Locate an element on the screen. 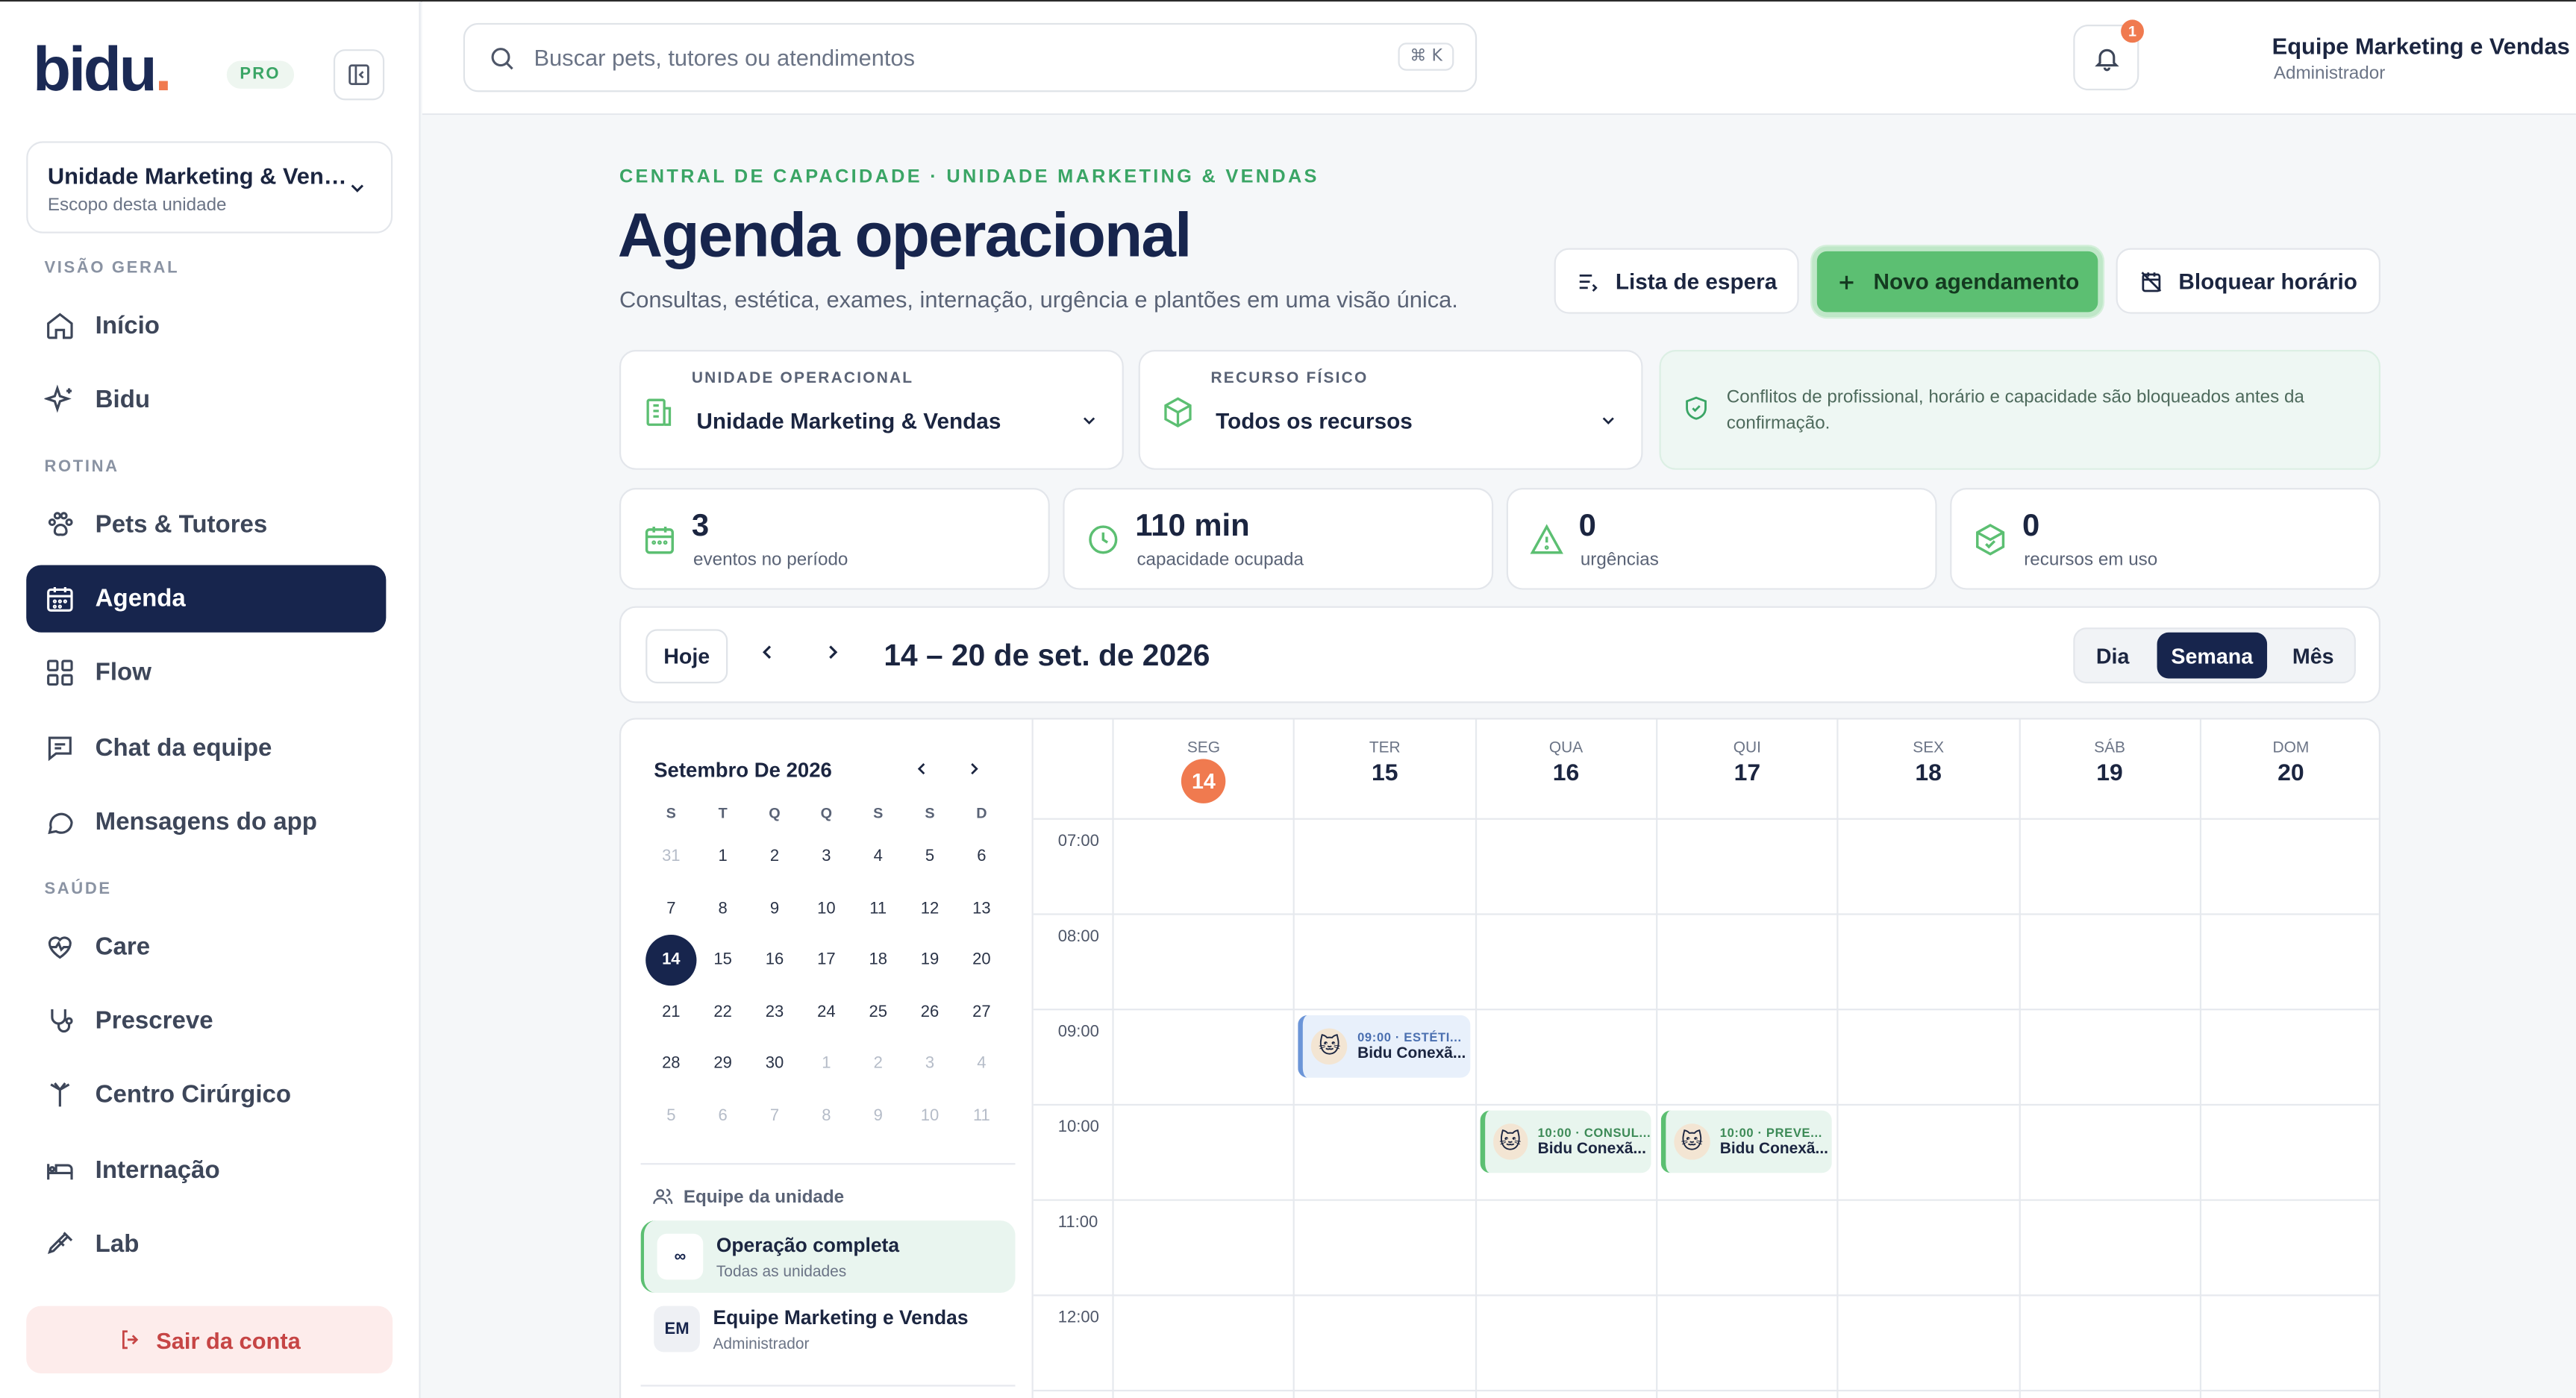  plus-icon is located at coordinates (1847, 282).